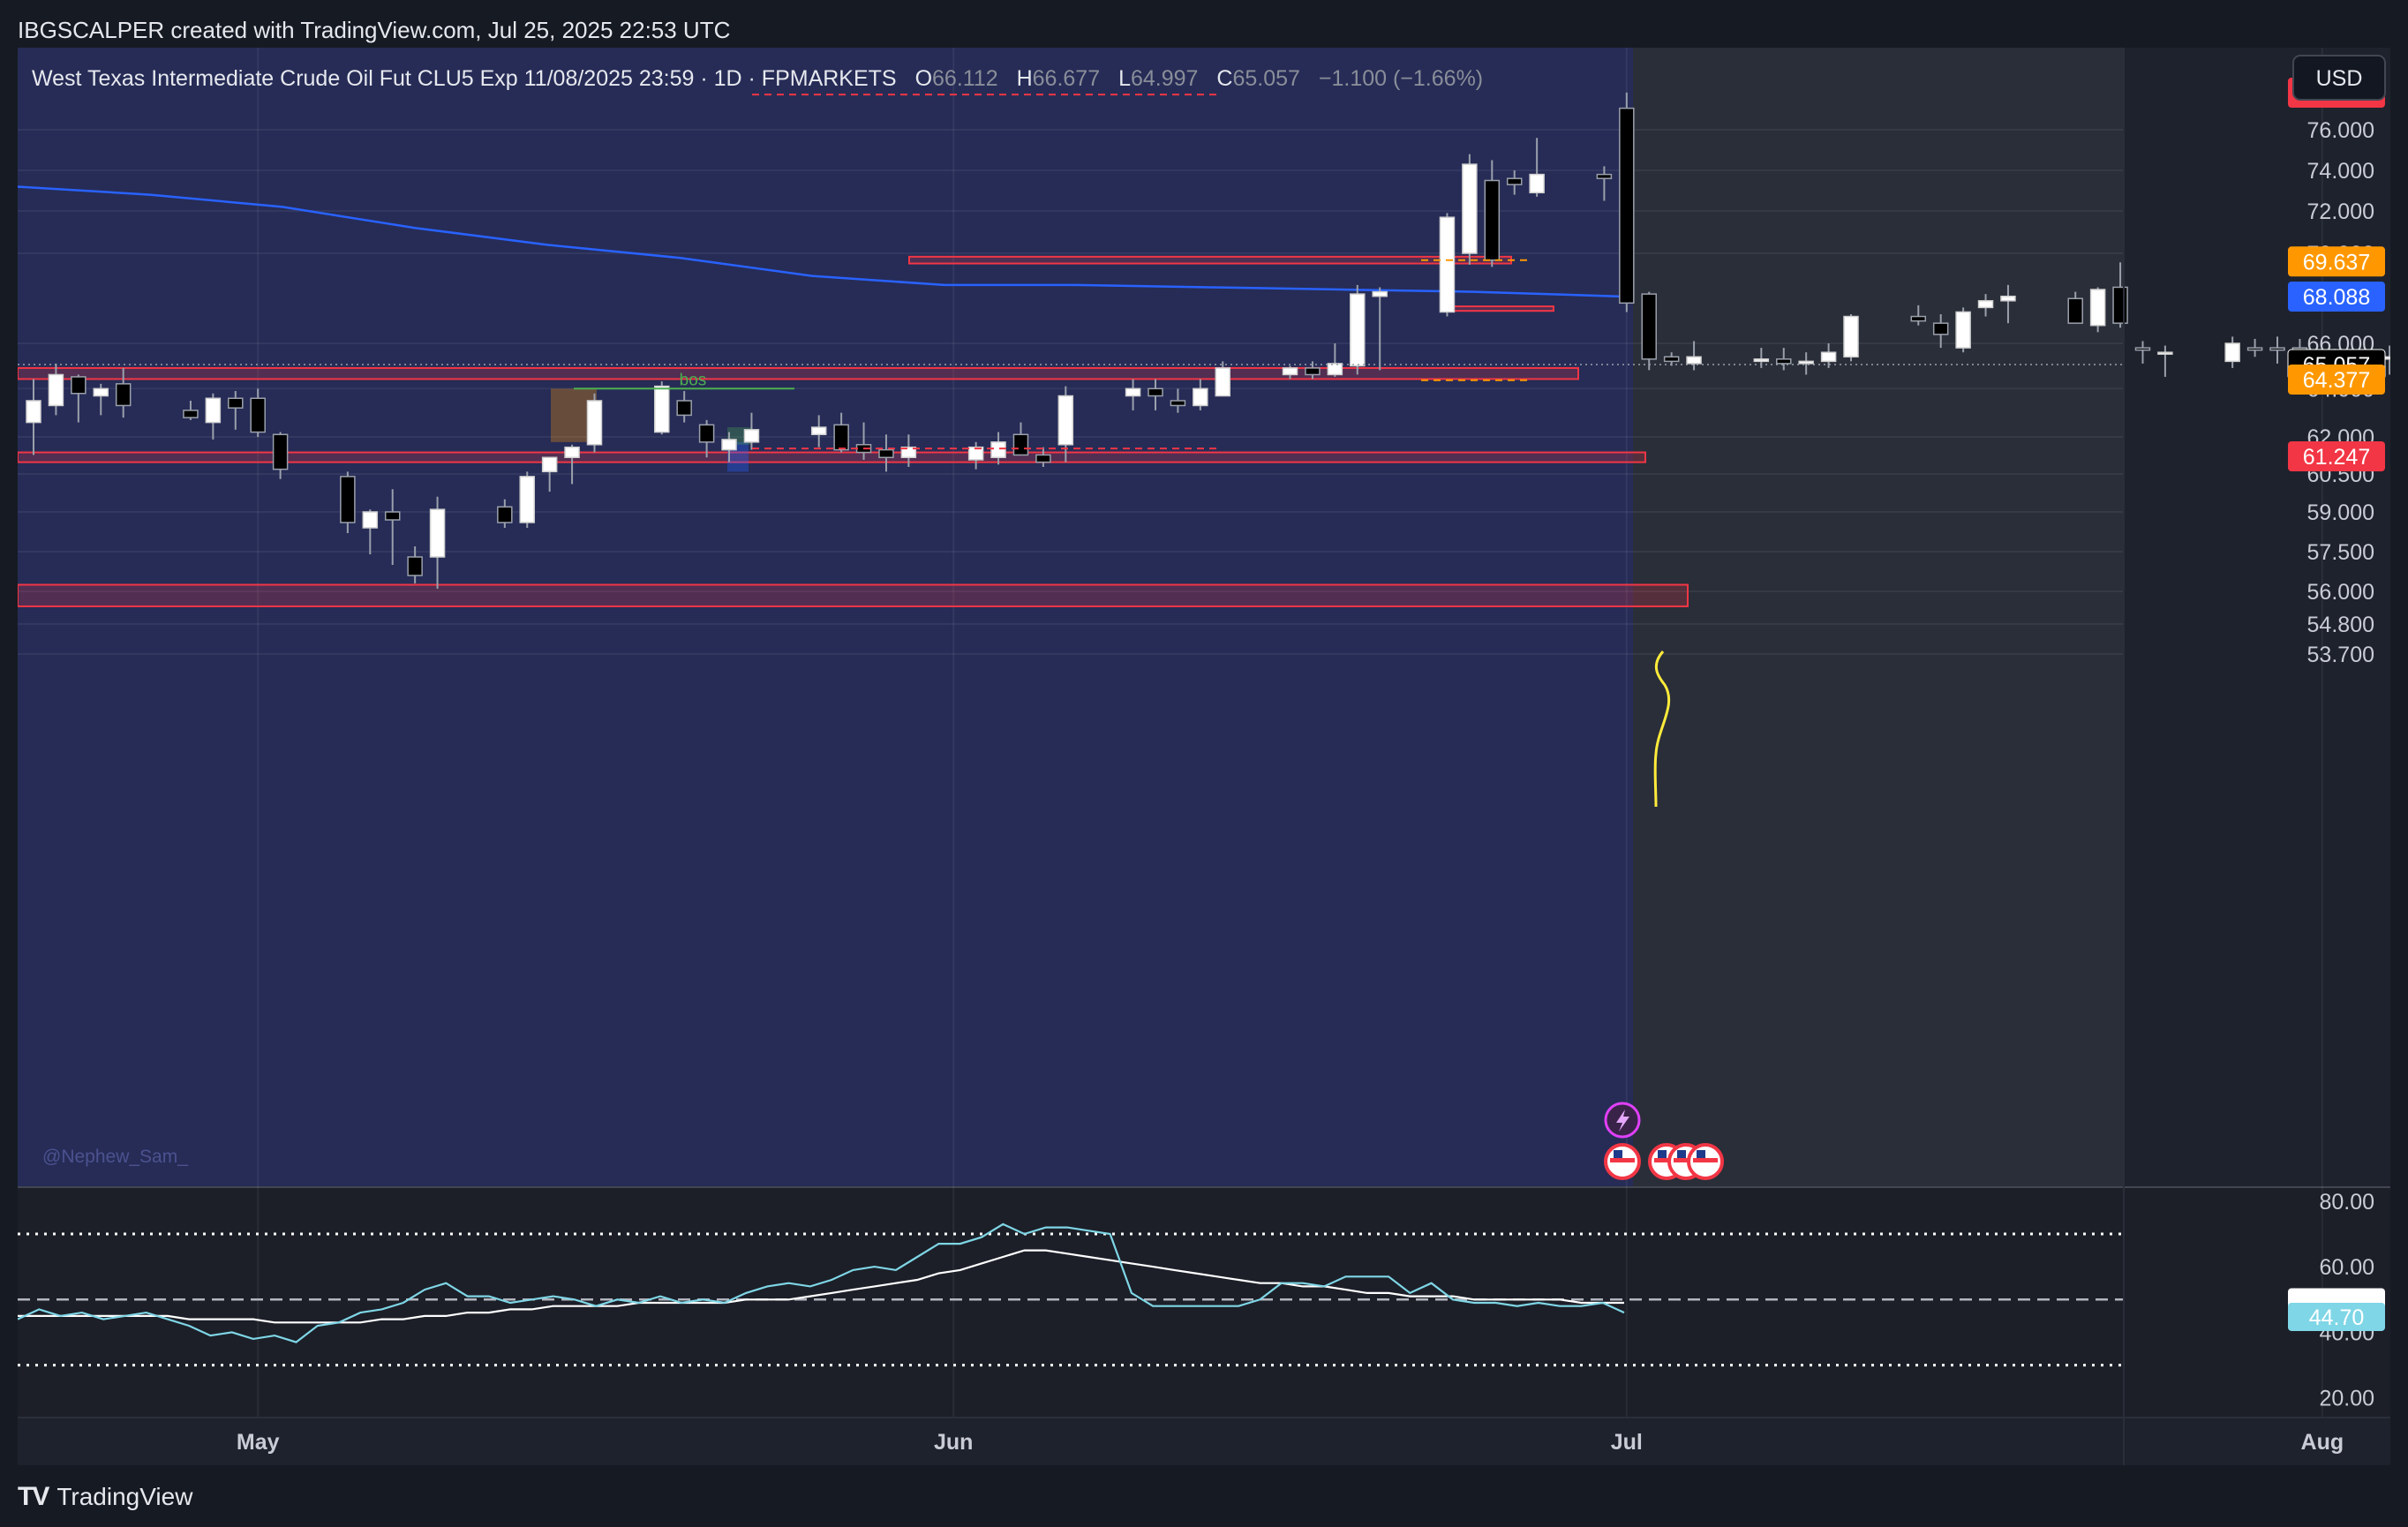 This screenshot has height=1527, width=2408. Describe the element at coordinates (1164, 78) in the screenshot. I see `legend-low-value: 64.997` at that location.